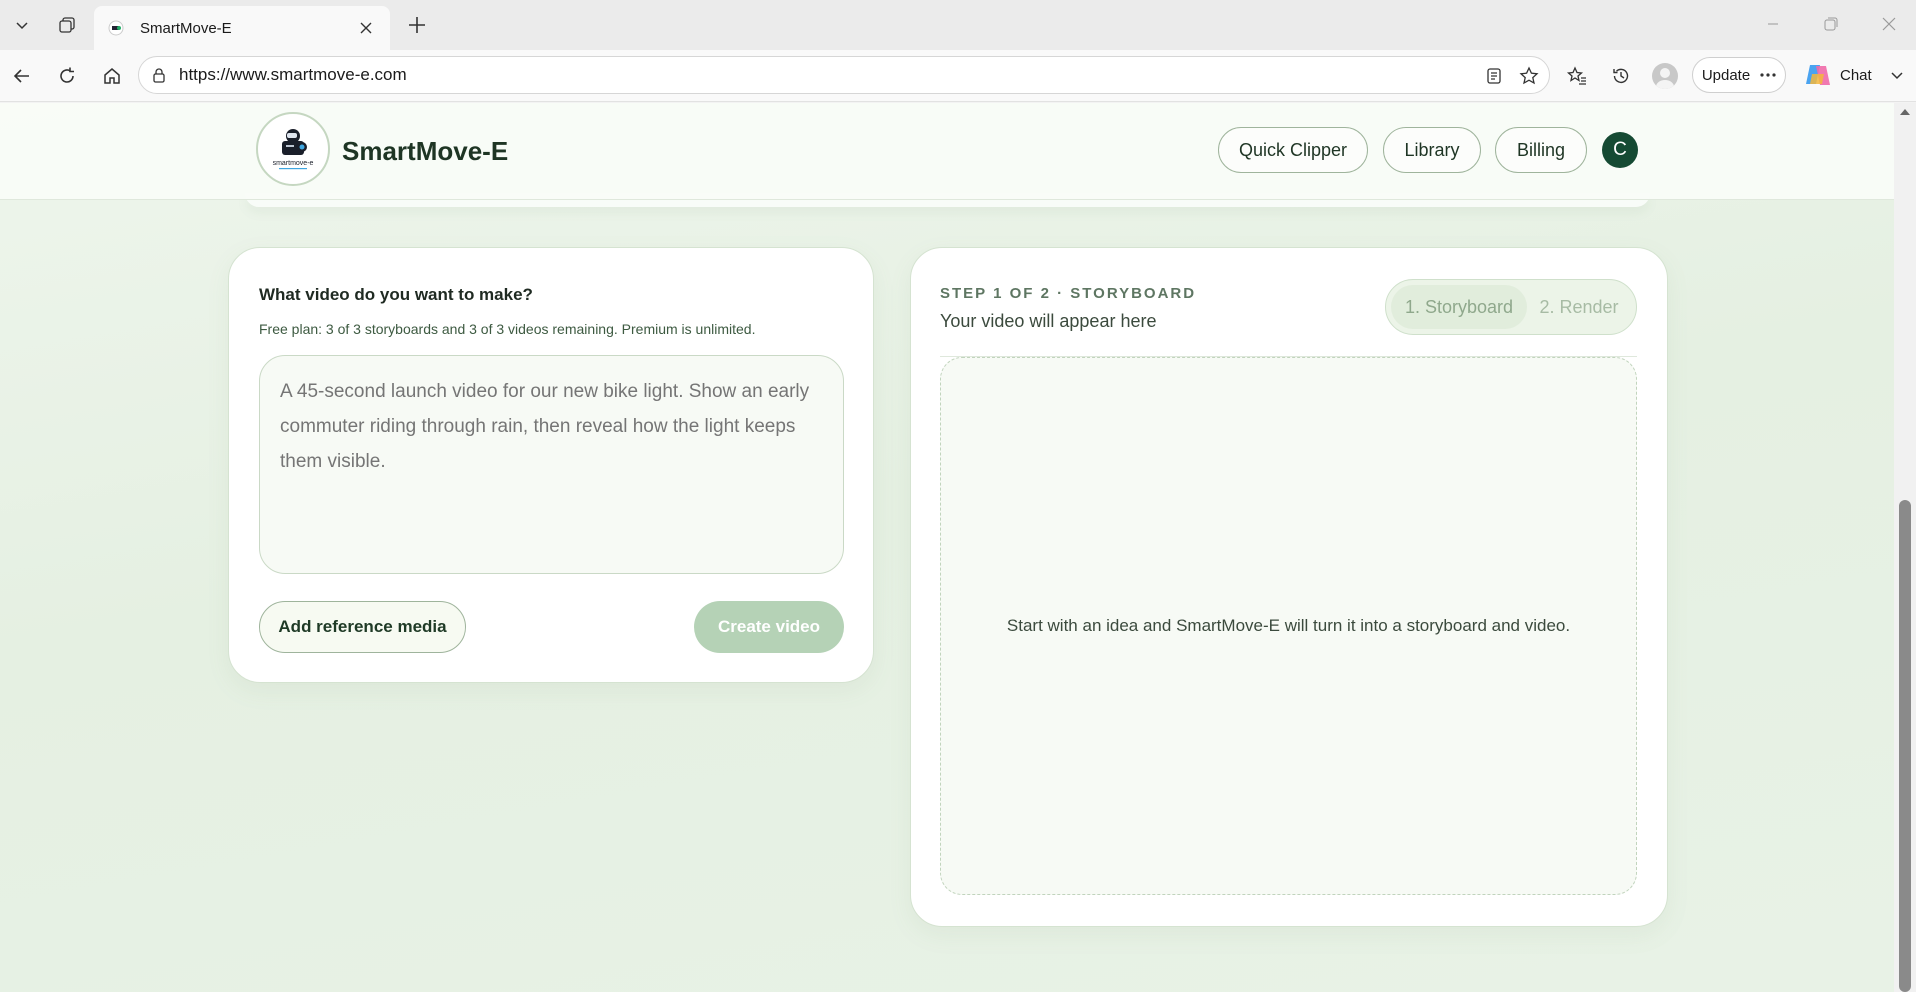 This screenshot has height=992, width=1916. I want to click on tab-render: 2. Render, so click(1579, 307).